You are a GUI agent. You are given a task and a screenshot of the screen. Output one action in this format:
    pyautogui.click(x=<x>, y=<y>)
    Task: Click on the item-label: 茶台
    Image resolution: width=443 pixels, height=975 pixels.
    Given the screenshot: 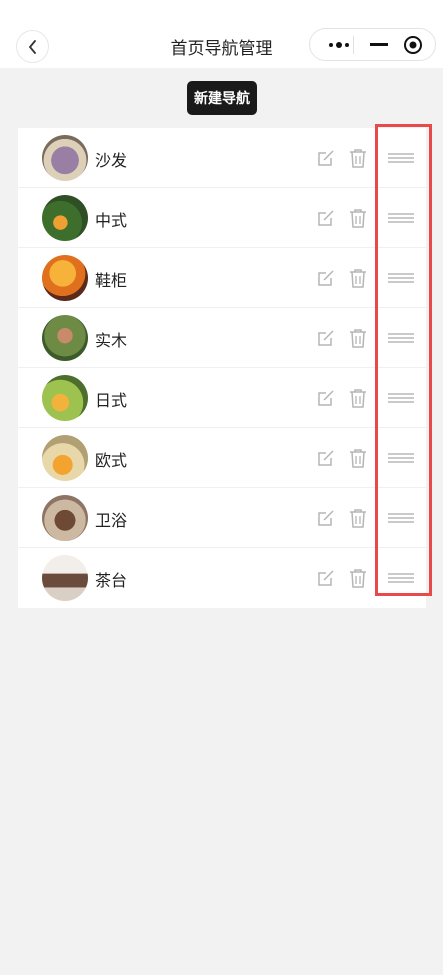 What is the action you would take?
    pyautogui.click(x=111, y=580)
    